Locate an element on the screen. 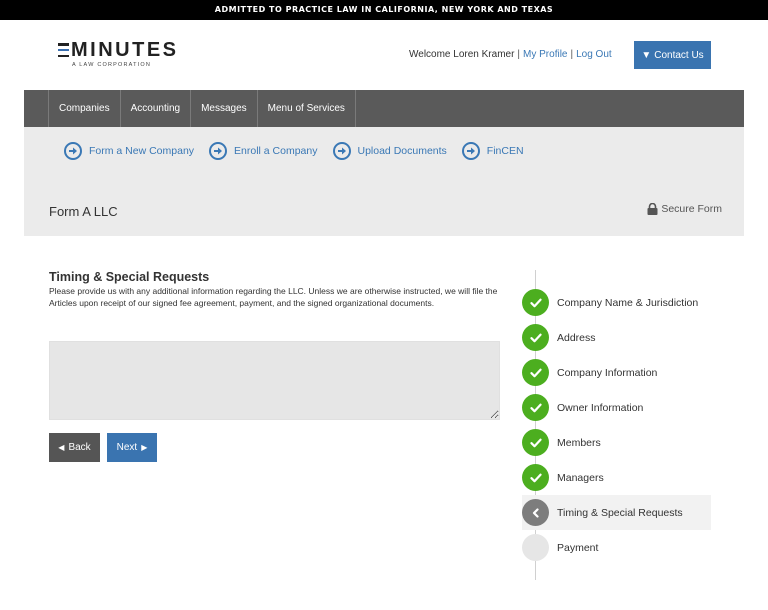 The width and height of the screenshot is (768, 610). nav-item-accounting: Accounting is located at coordinates (156, 108).